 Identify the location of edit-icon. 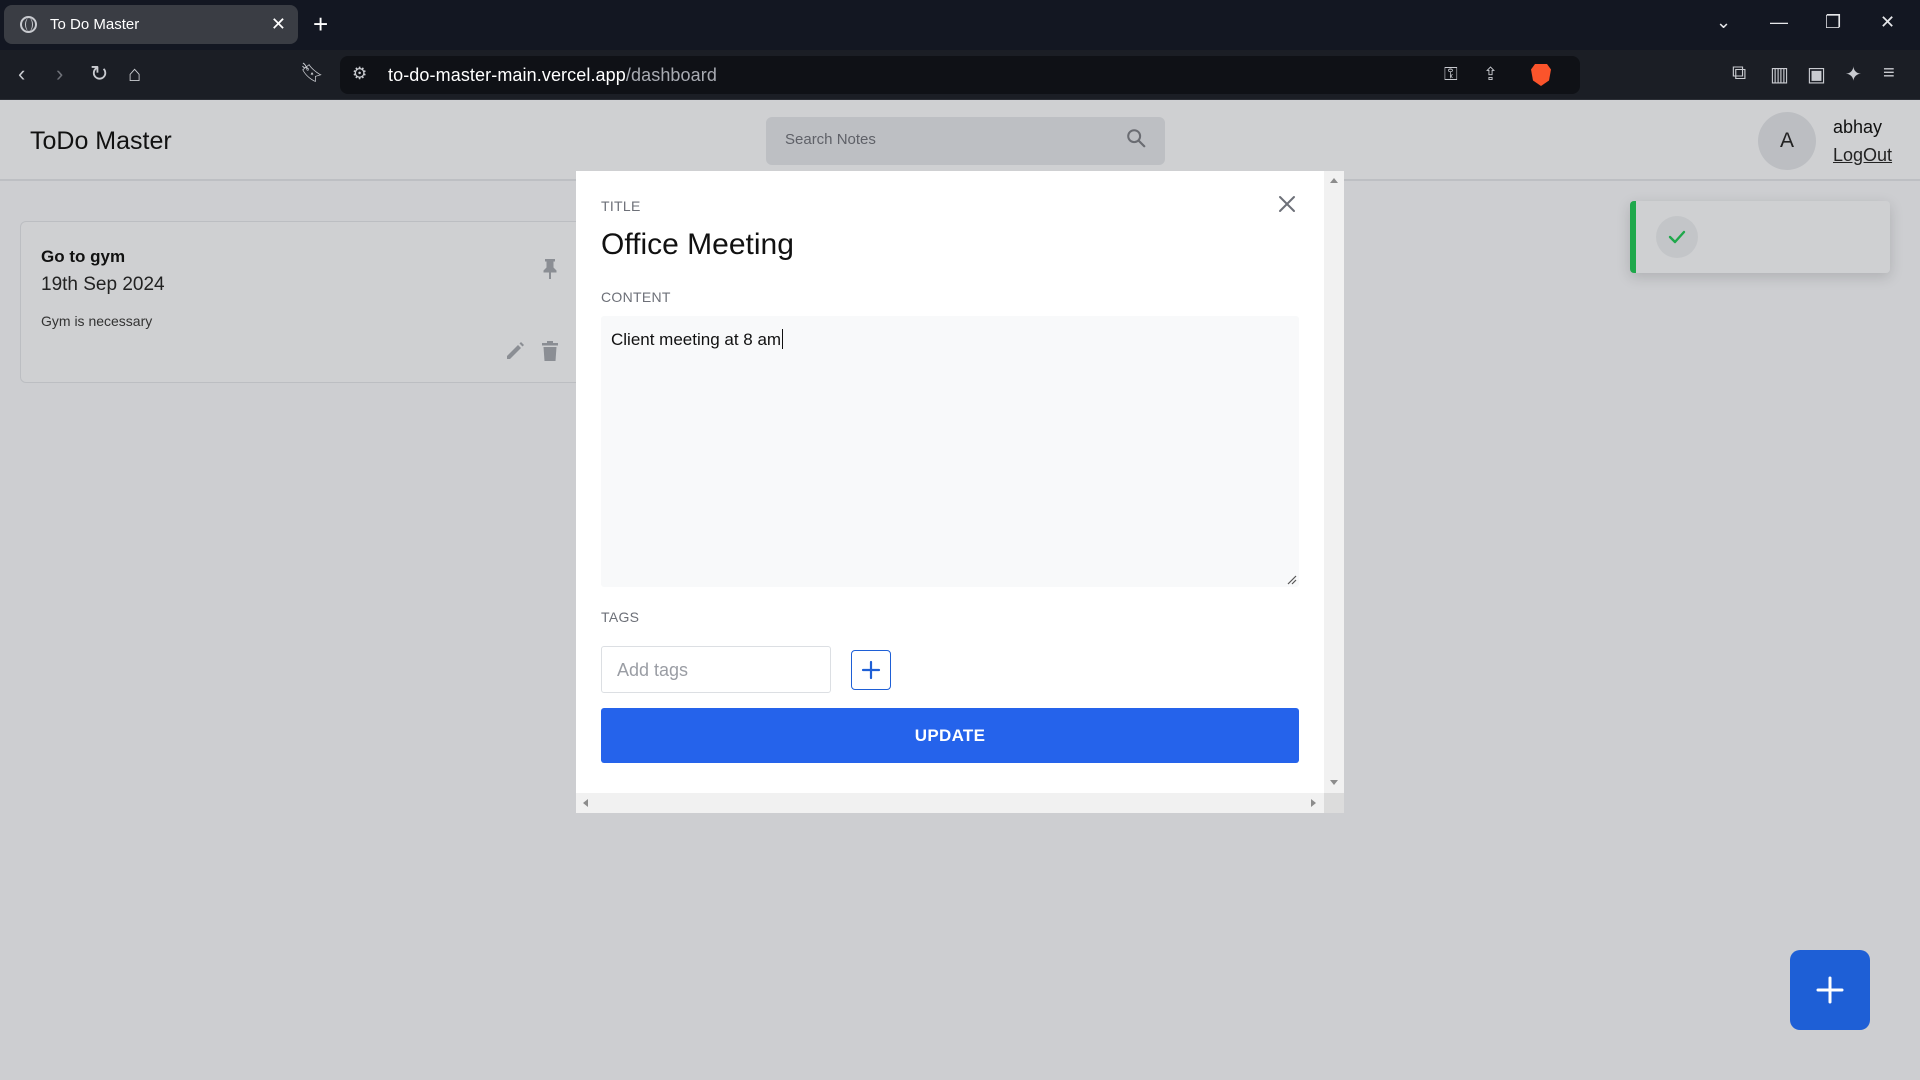
(515, 351).